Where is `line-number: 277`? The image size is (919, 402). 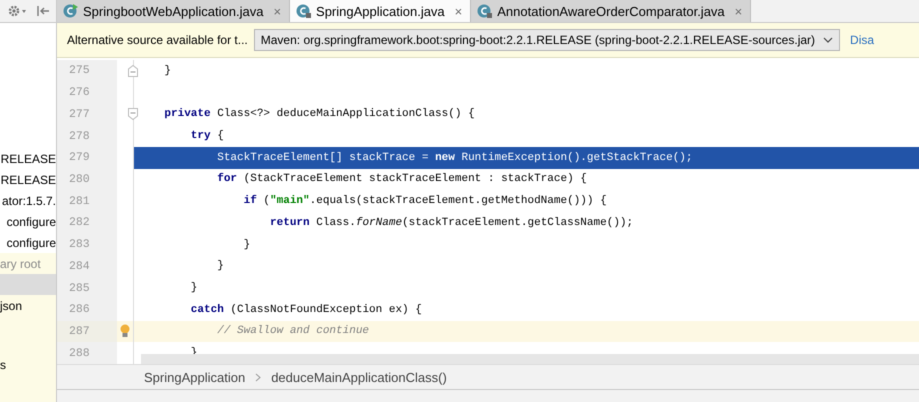 line-number: 277 is located at coordinates (87, 114).